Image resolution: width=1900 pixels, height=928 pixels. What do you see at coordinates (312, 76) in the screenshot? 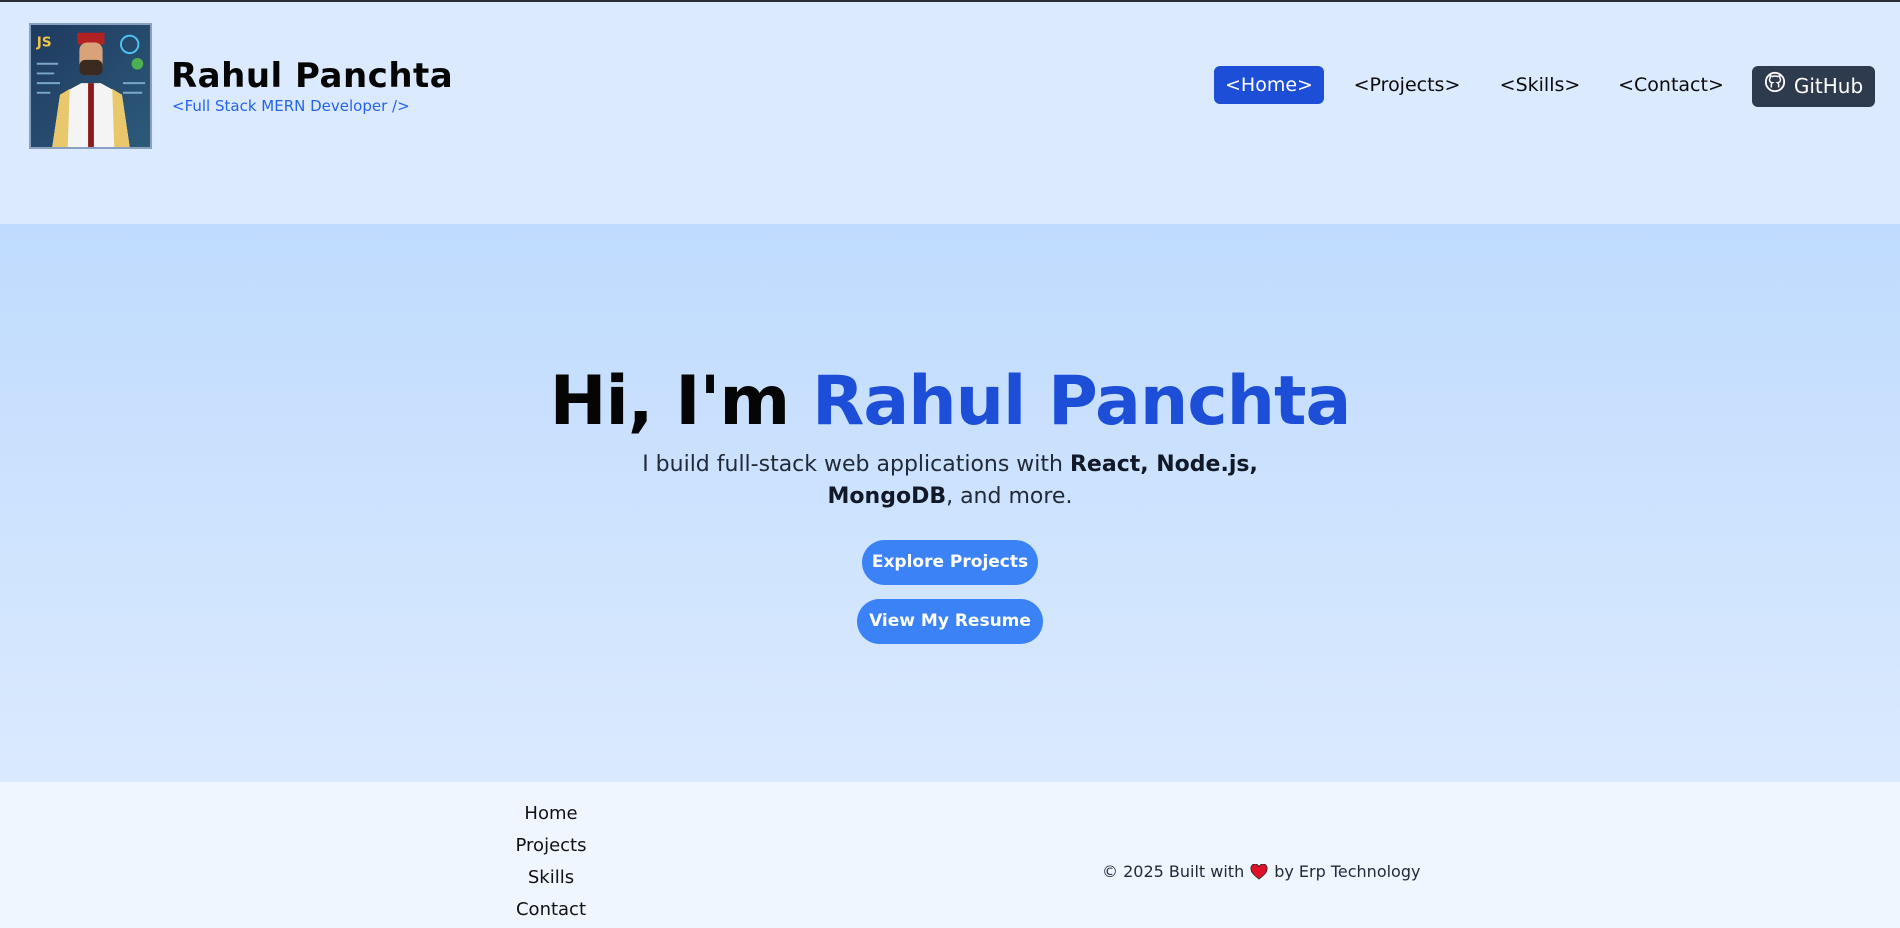
I see `brand-name: Rahul Panchta` at bounding box center [312, 76].